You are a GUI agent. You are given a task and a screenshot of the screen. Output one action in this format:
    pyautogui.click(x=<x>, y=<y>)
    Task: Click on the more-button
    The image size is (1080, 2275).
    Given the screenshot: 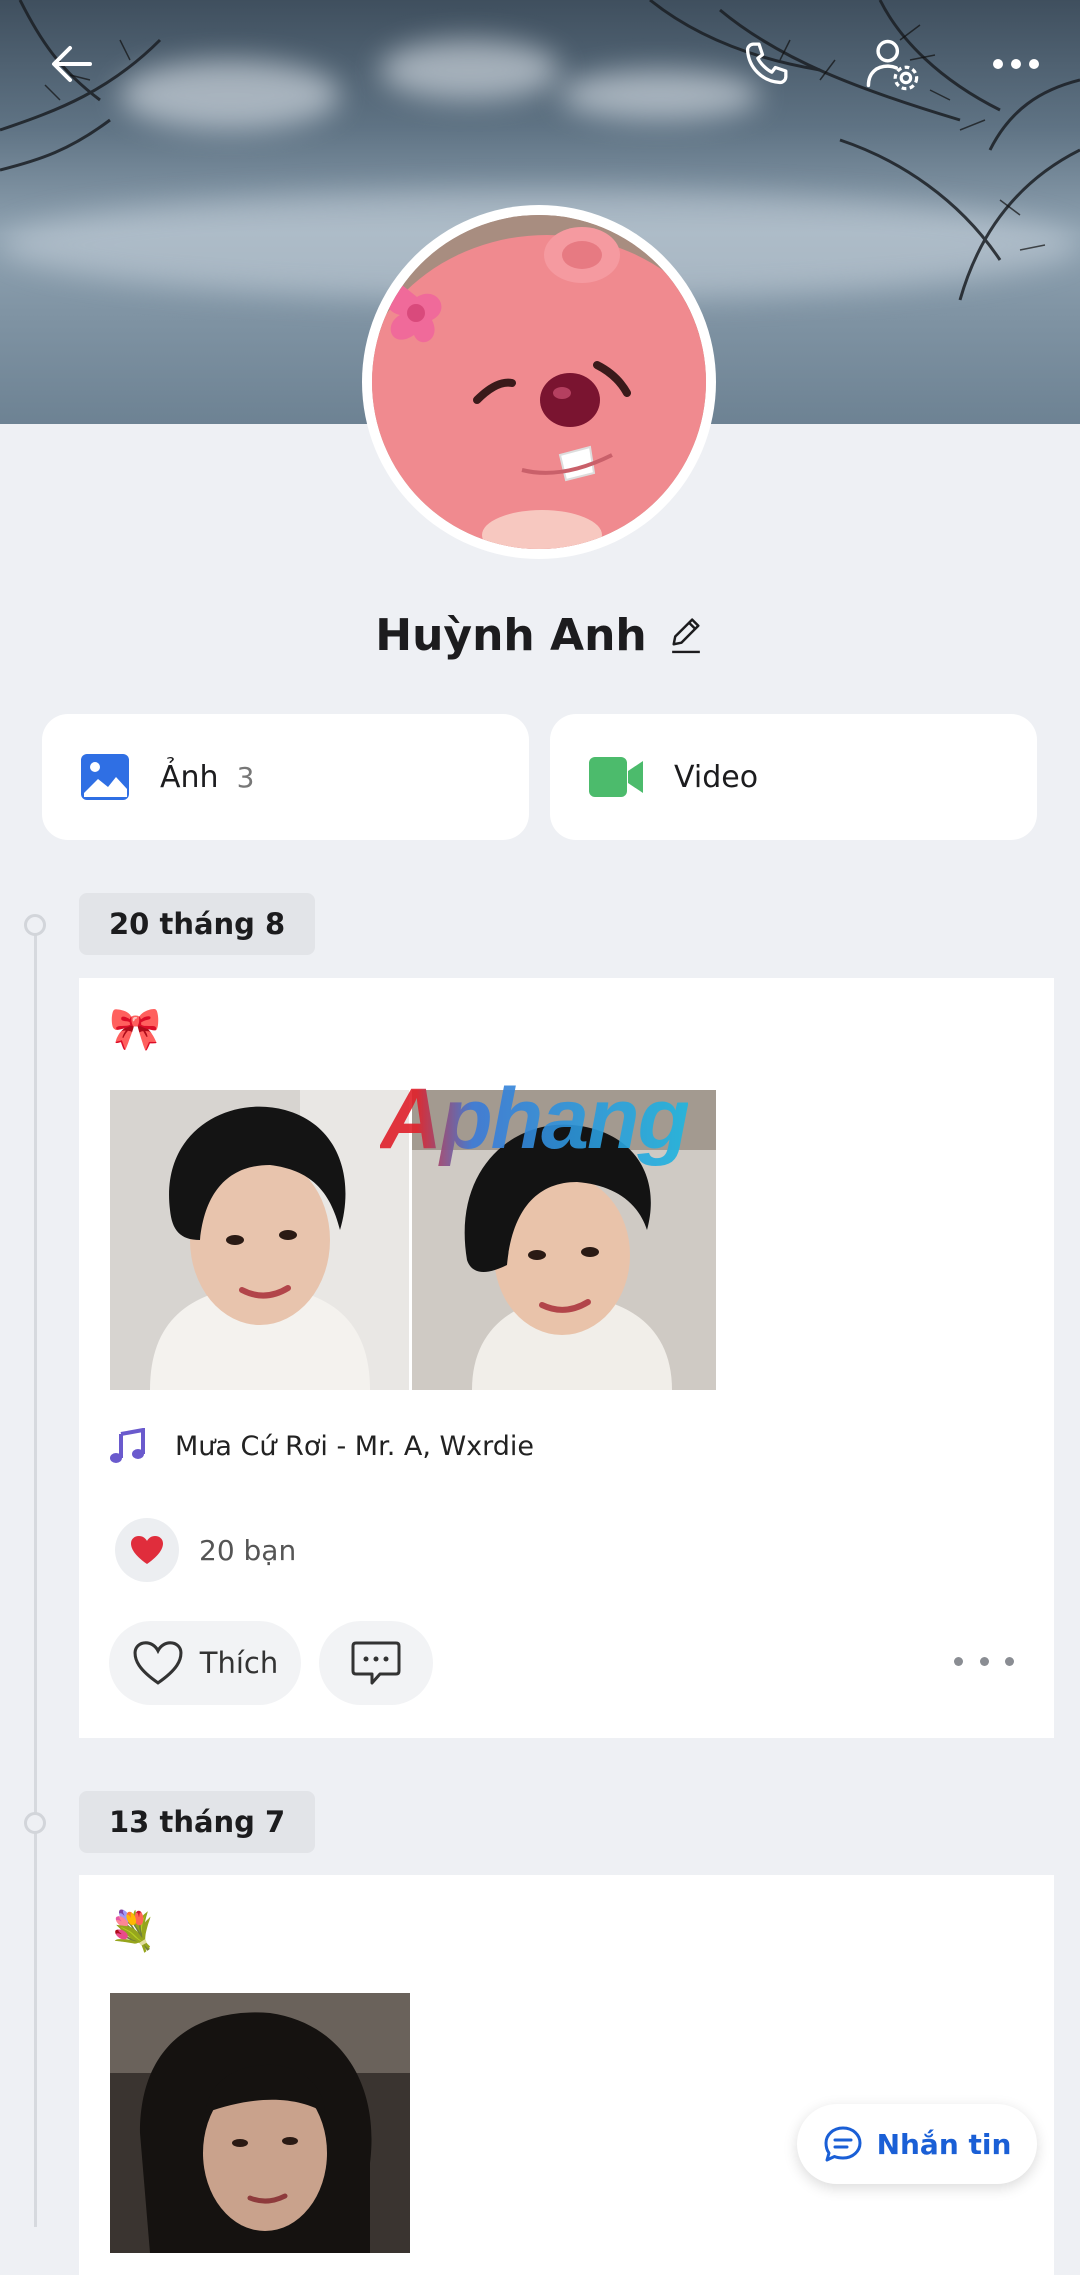 What is the action you would take?
    pyautogui.click(x=1016, y=64)
    